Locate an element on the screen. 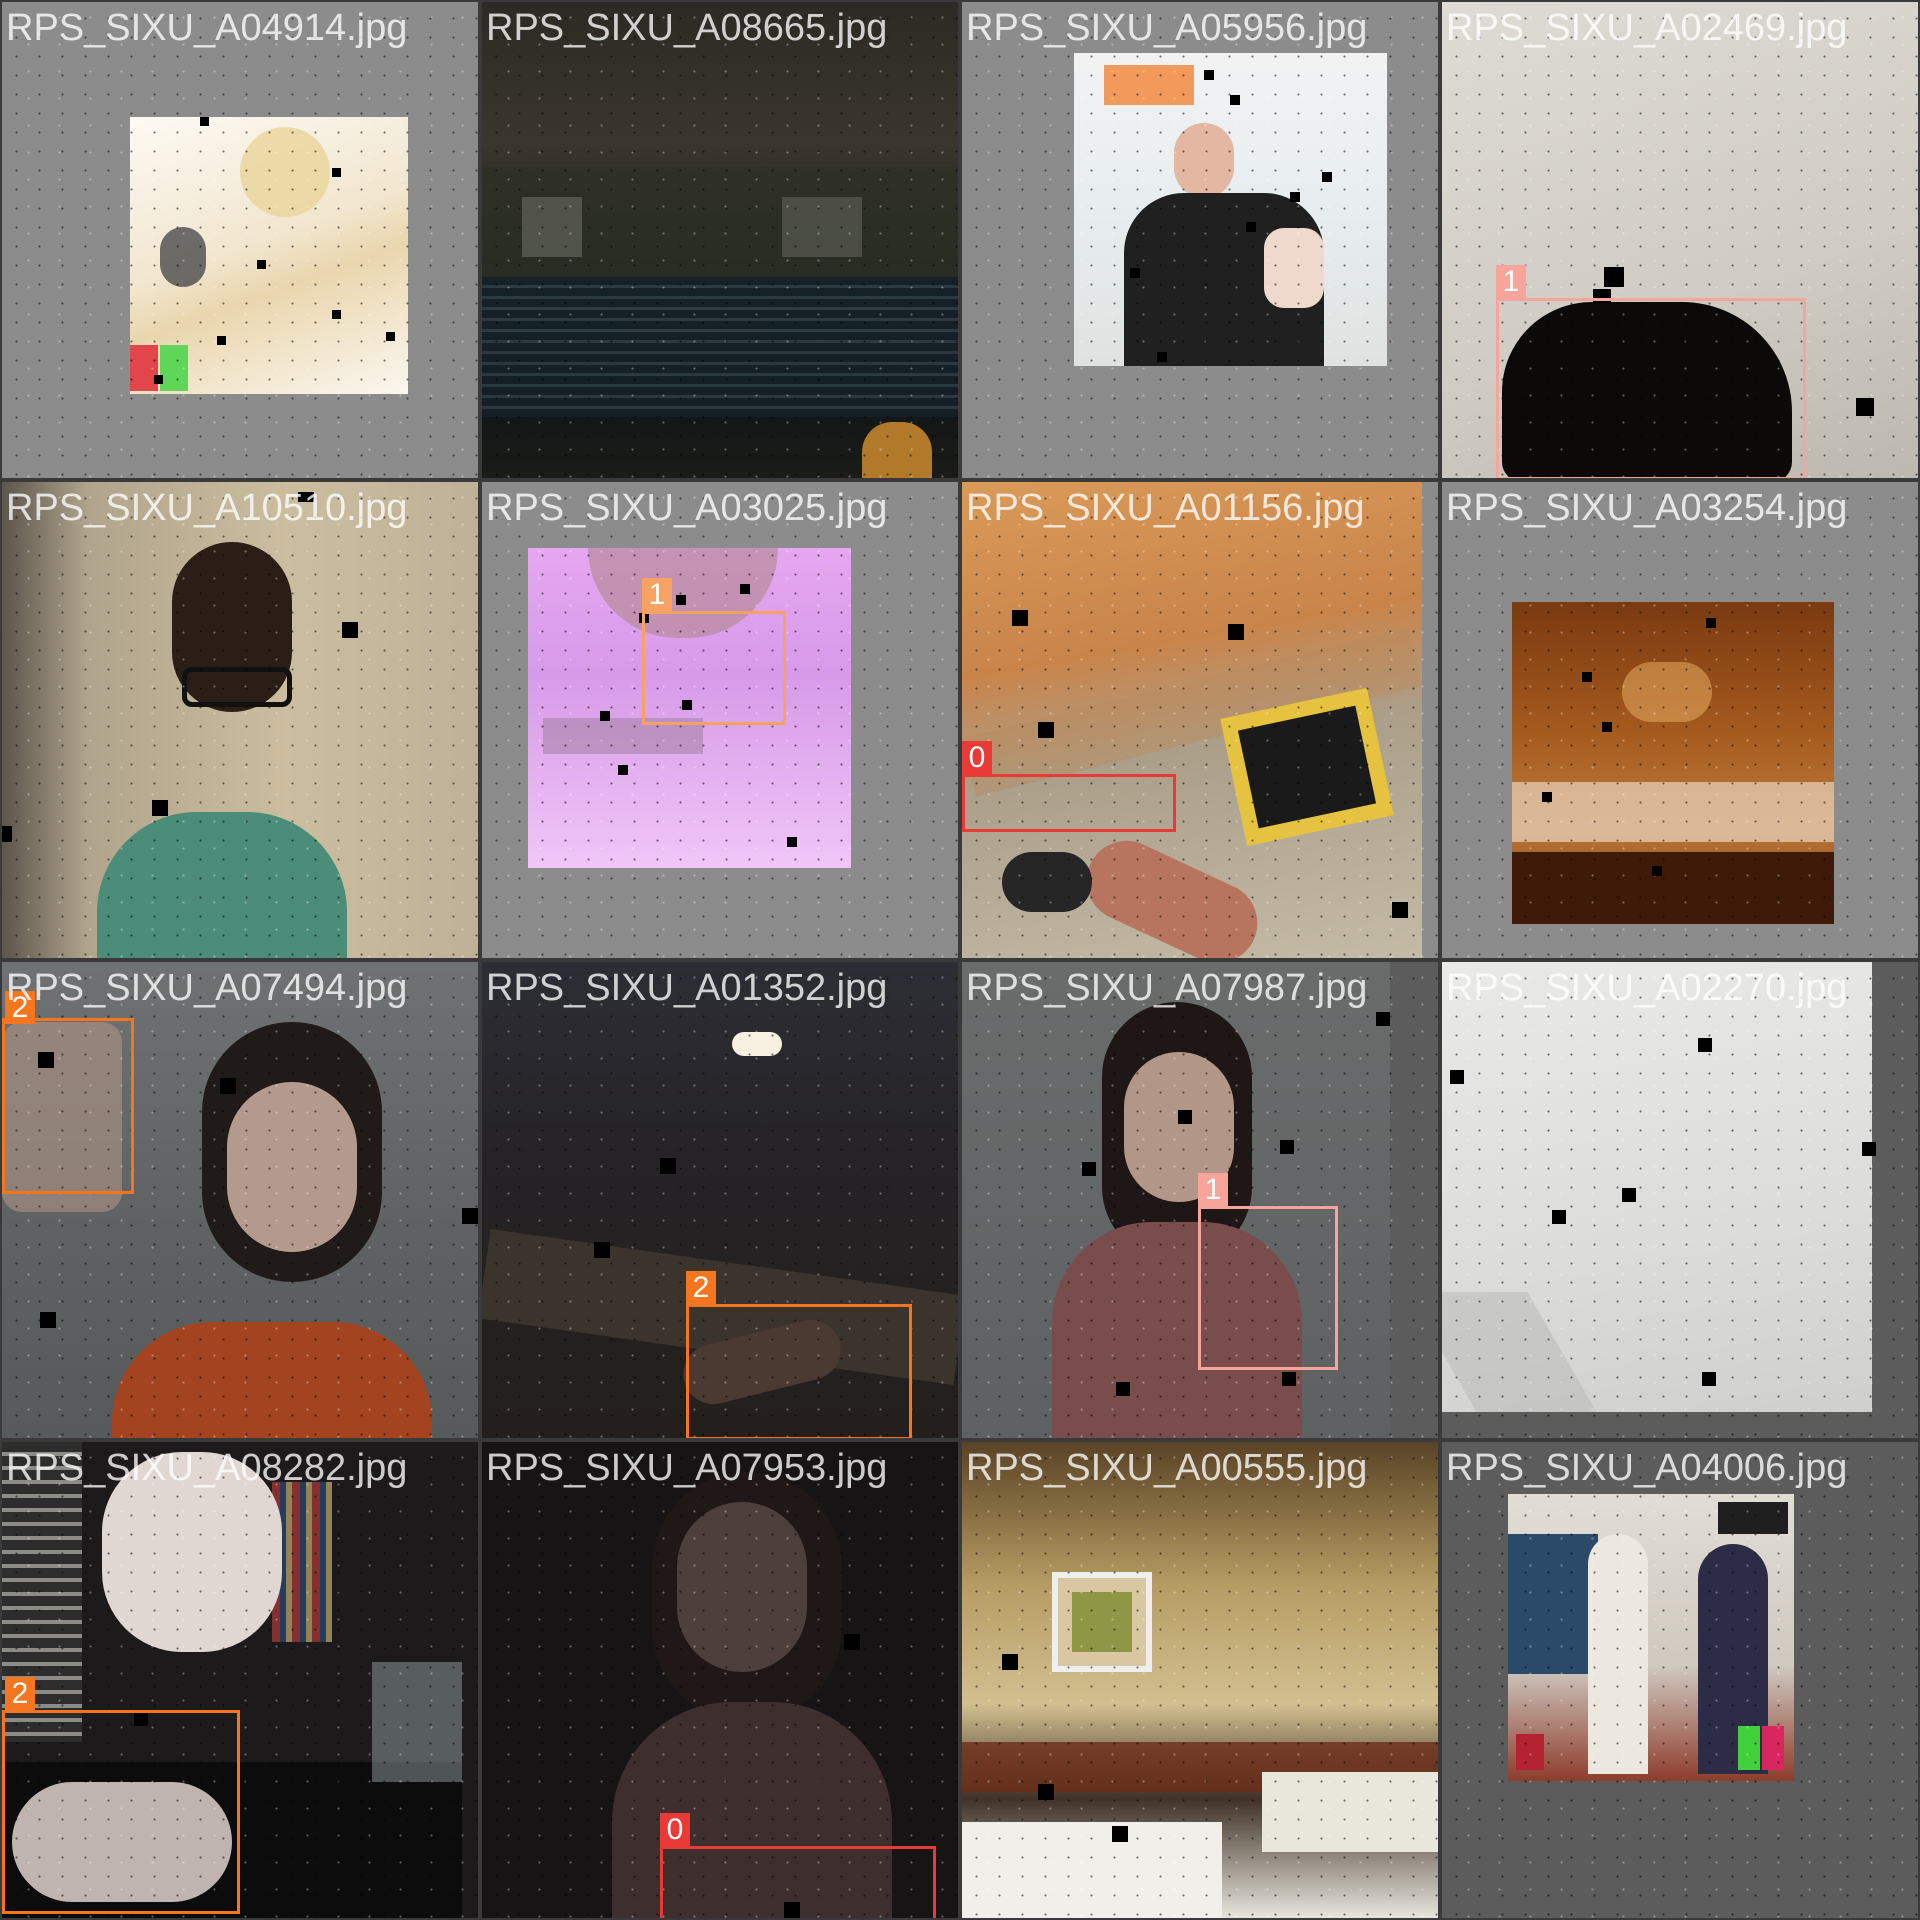 The width and height of the screenshot is (1920, 1920). mosaic-tile: 2 RPS_SIXU_A08282.jpg is located at coordinates (240, 1680).